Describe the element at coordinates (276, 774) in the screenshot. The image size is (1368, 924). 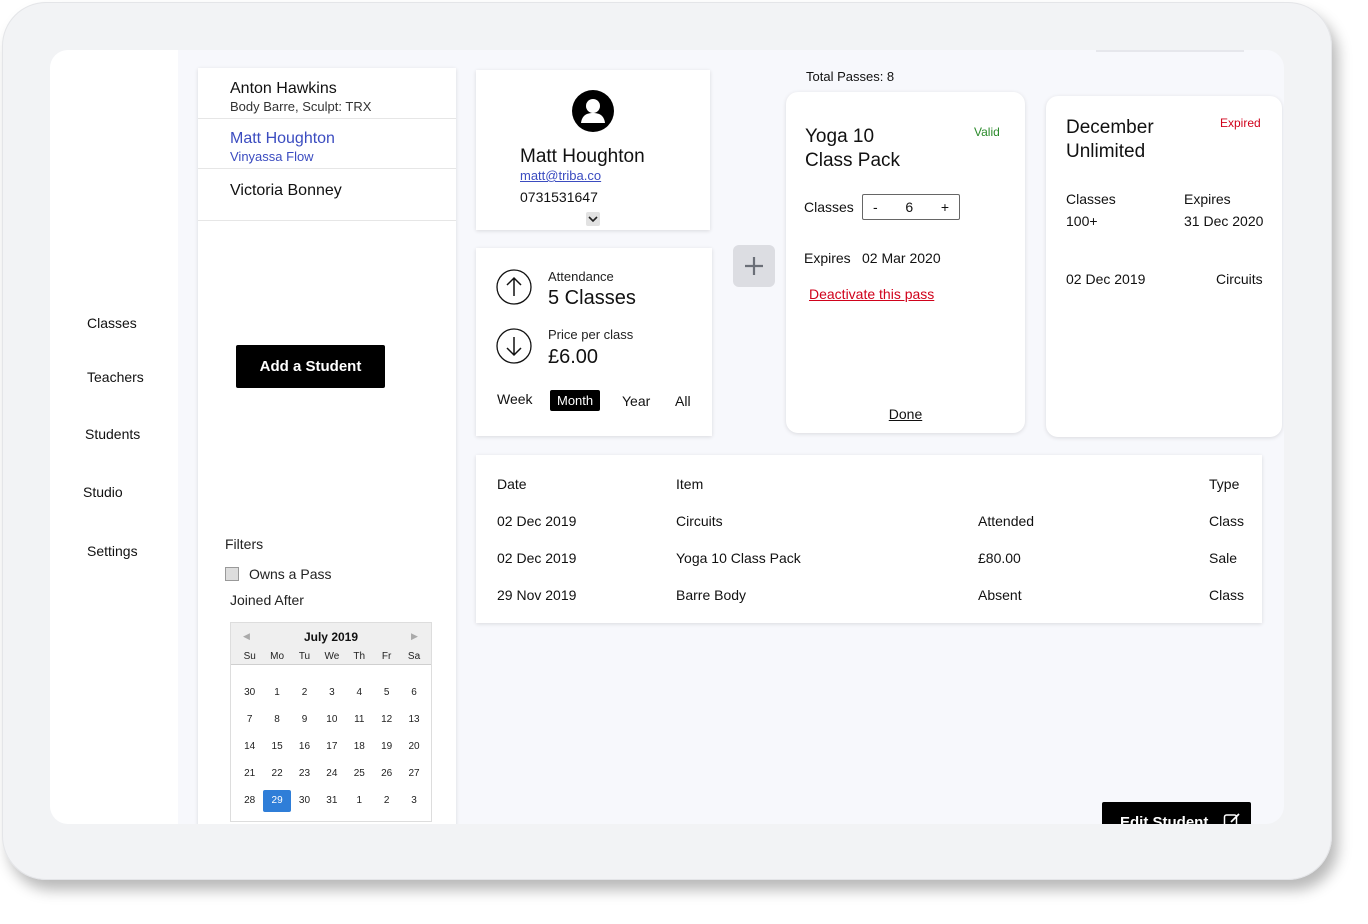
I see `calendar-day: 22` at that location.